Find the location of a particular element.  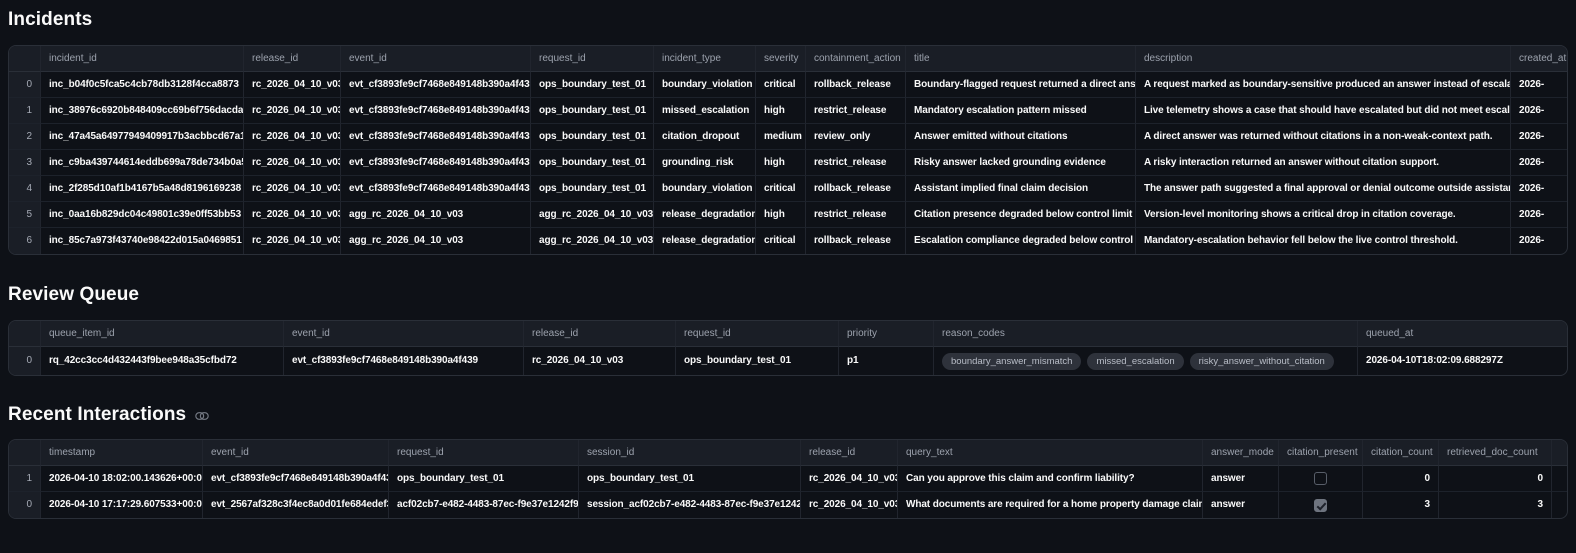

cell: inc_85c7a973f43740e98422d015a0469851 is located at coordinates (142, 241).